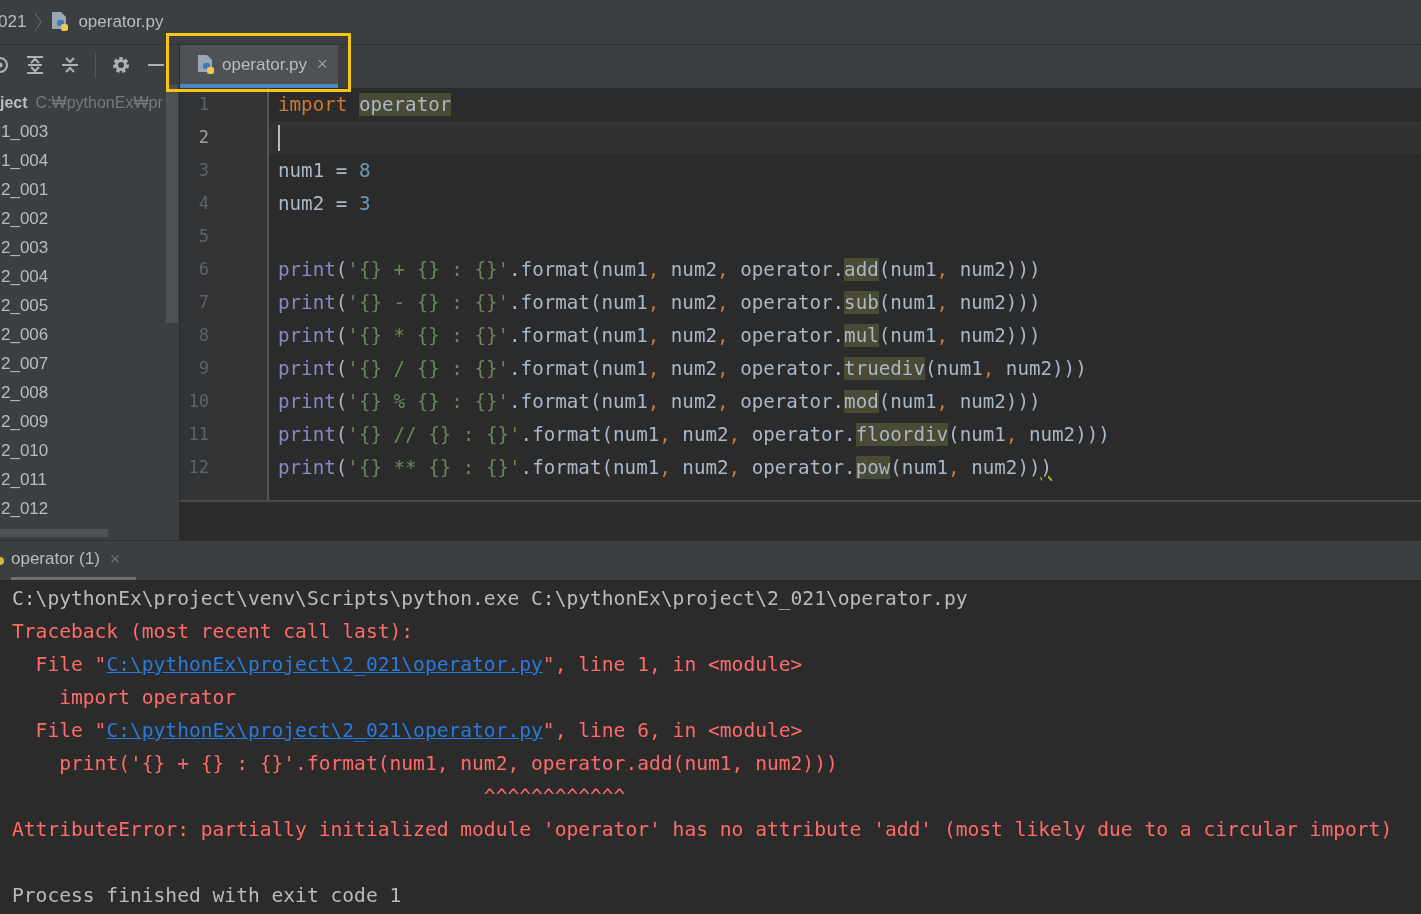 This screenshot has height=914, width=1421. What do you see at coordinates (172, 204) in the screenshot?
I see `scrollbar` at bounding box center [172, 204].